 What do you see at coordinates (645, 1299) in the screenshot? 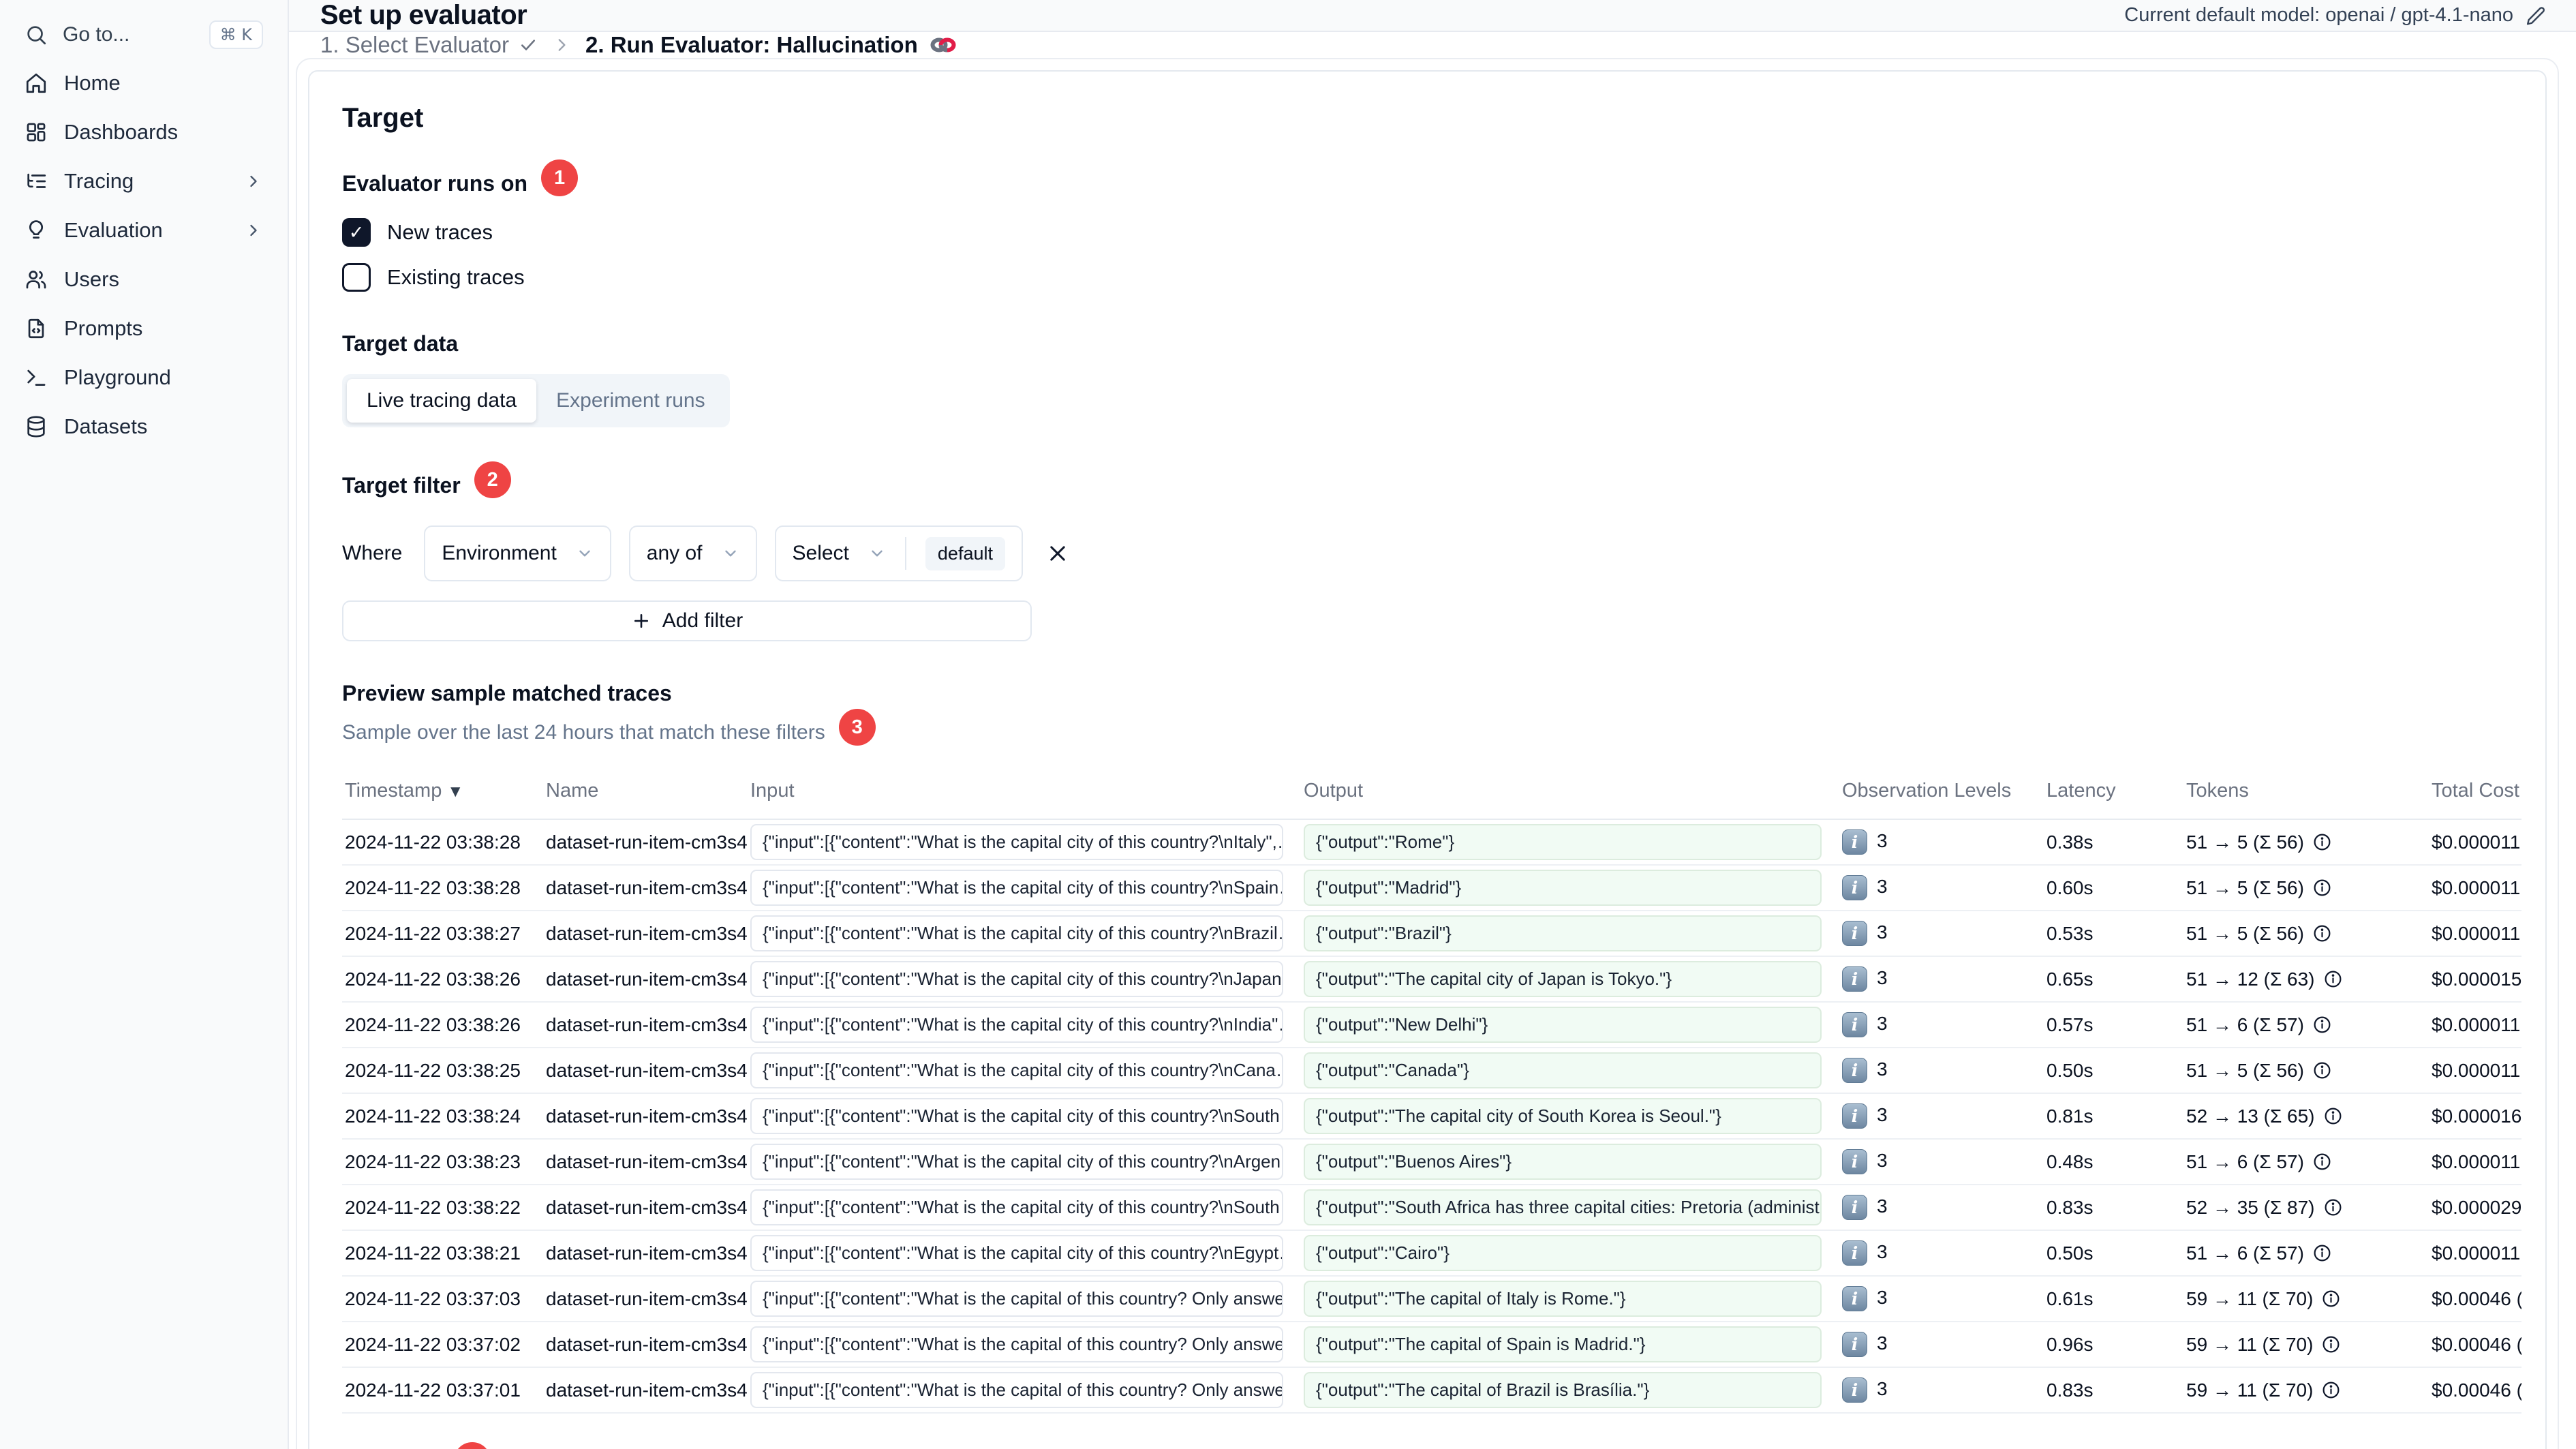
I see `cell-name: dataset-run-item-cm3s4` at bounding box center [645, 1299].